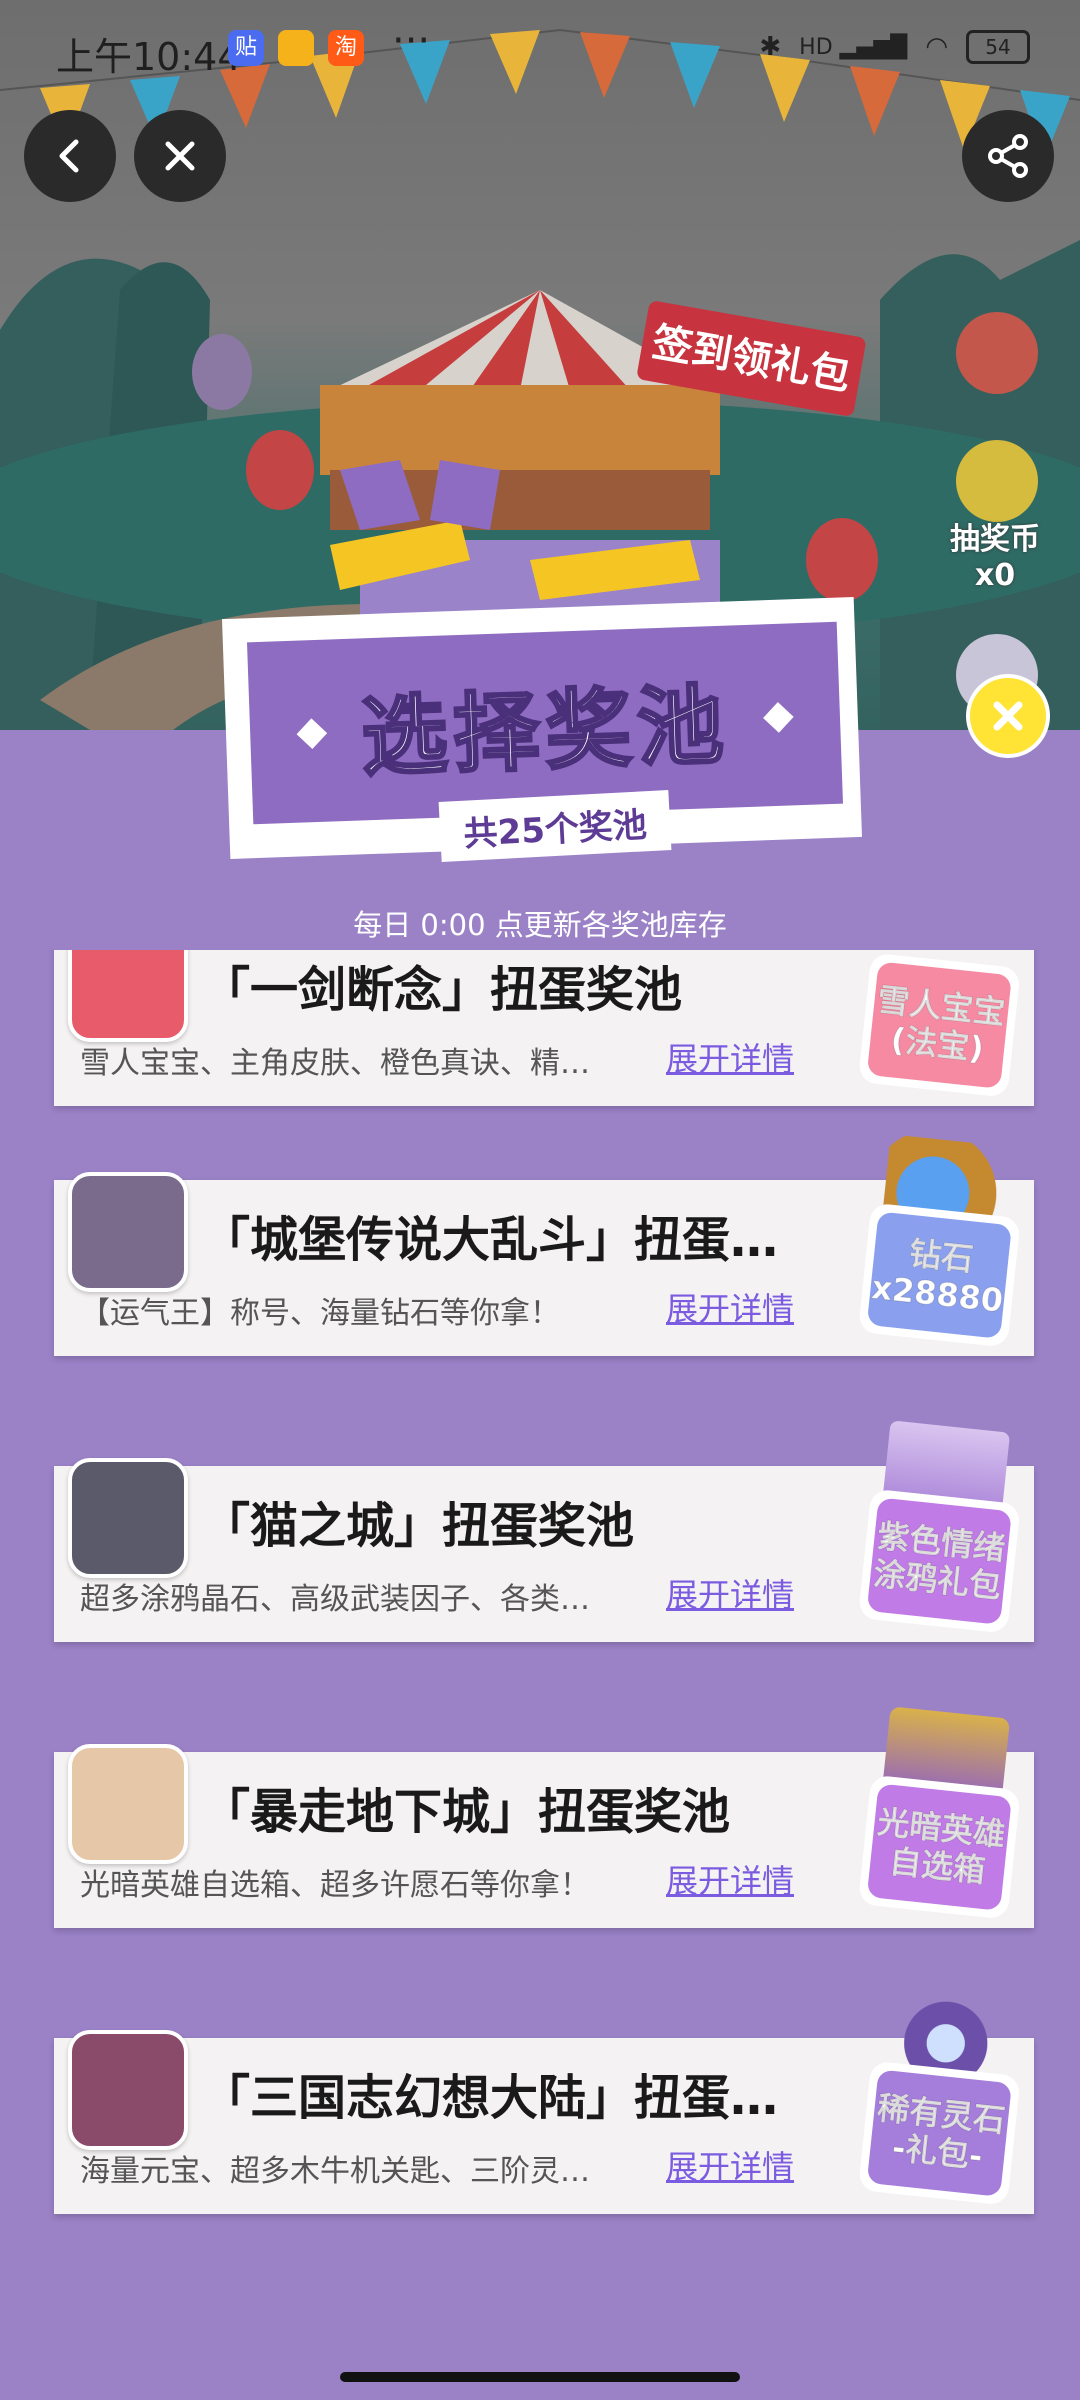  I want to click on diamond-left-icon: ◆, so click(311, 731).